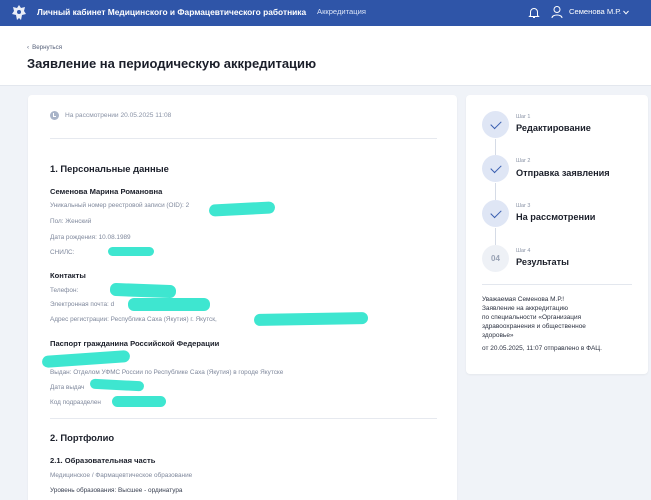  Describe the element at coordinates (103, 460) in the screenshot. I see `education-subtitle: 2.1. Образовательная часть` at that location.